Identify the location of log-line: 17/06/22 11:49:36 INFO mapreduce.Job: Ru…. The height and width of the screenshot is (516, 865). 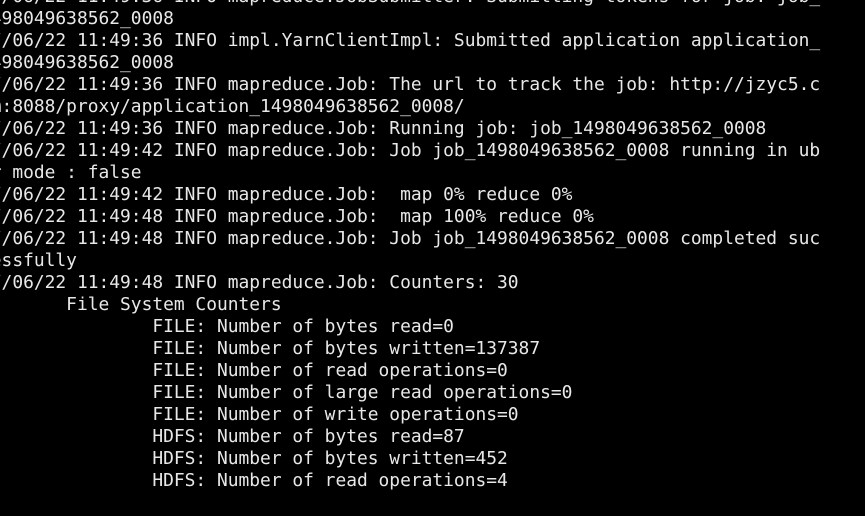
(383, 128).